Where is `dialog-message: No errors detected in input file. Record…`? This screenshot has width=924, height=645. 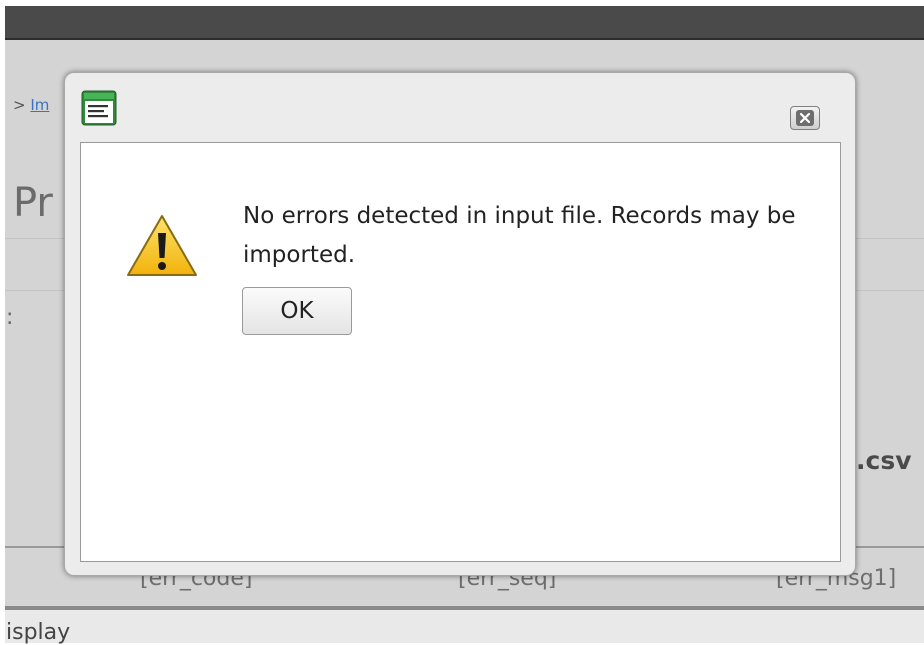
dialog-message: No errors detected in input file. Record… is located at coordinates (519, 235).